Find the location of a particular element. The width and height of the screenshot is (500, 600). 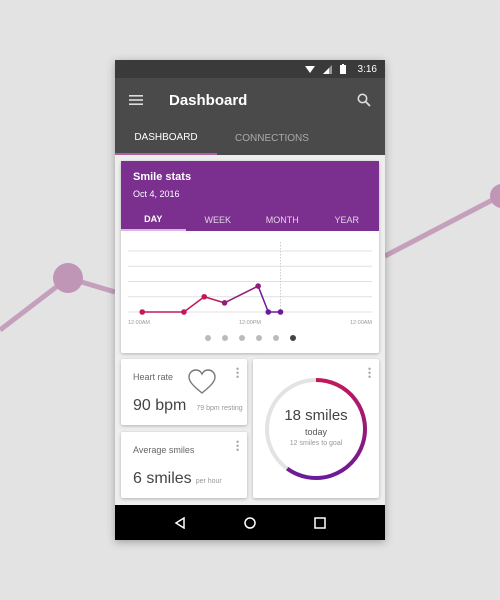

status-time: 3:16 is located at coordinates (367, 69).